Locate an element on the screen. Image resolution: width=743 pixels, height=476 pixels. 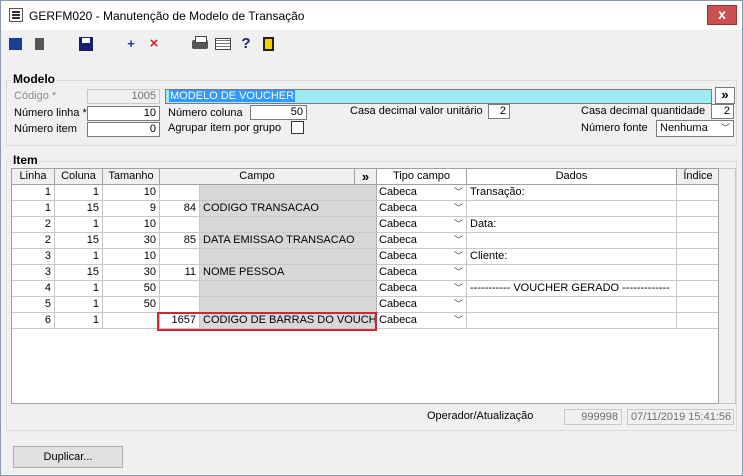
cell-campo: DATA EMISSAO TRANSACAO is located at coordinates (288, 241).